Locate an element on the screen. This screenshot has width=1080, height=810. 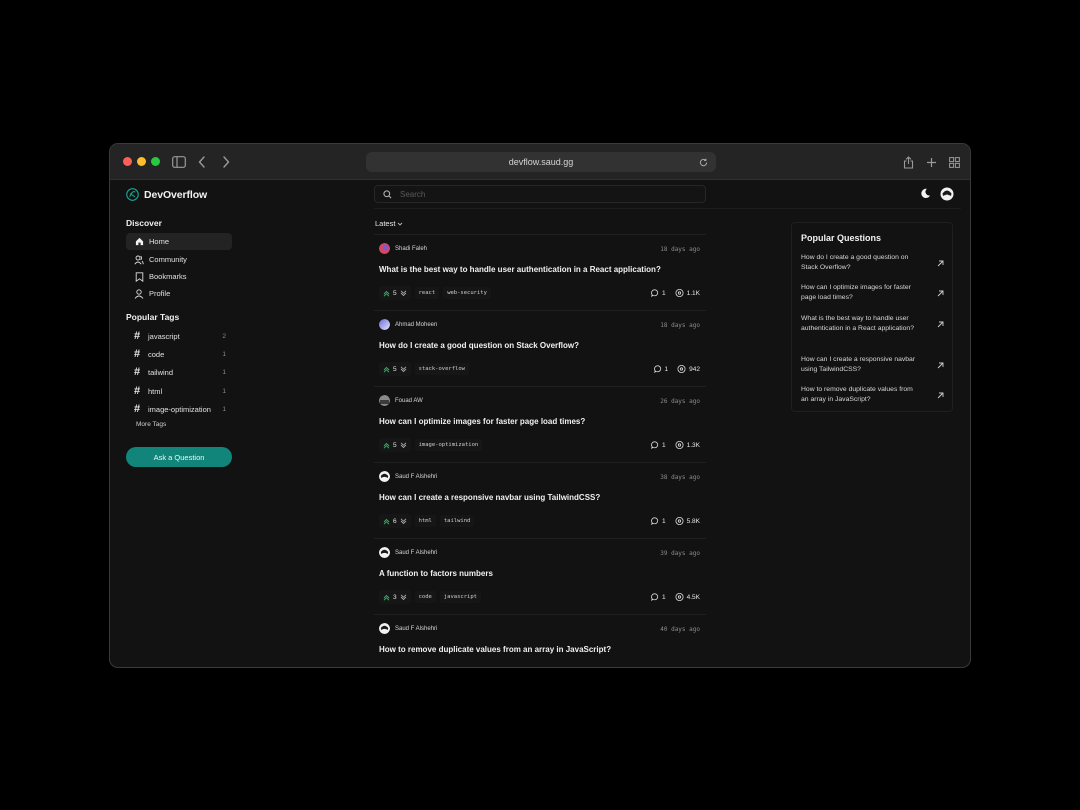
reload-icon is located at coordinates (703, 162).